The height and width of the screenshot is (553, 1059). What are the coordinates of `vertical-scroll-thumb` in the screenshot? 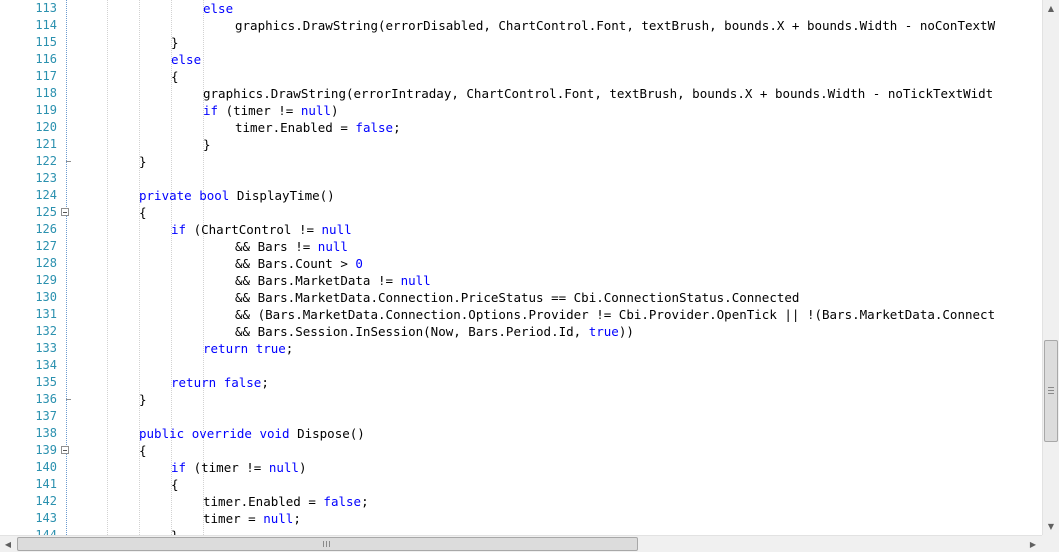 It's located at (1051, 391).